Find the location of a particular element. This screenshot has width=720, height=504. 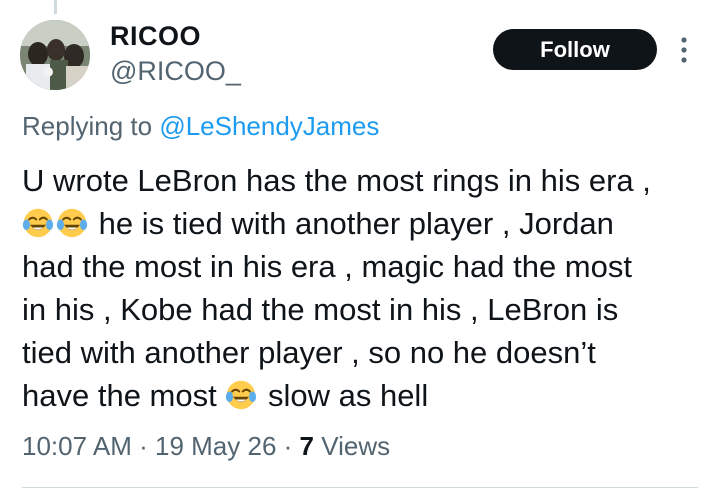

tweet-line: he is tied with another player , Jordan is located at coordinates (362, 223).